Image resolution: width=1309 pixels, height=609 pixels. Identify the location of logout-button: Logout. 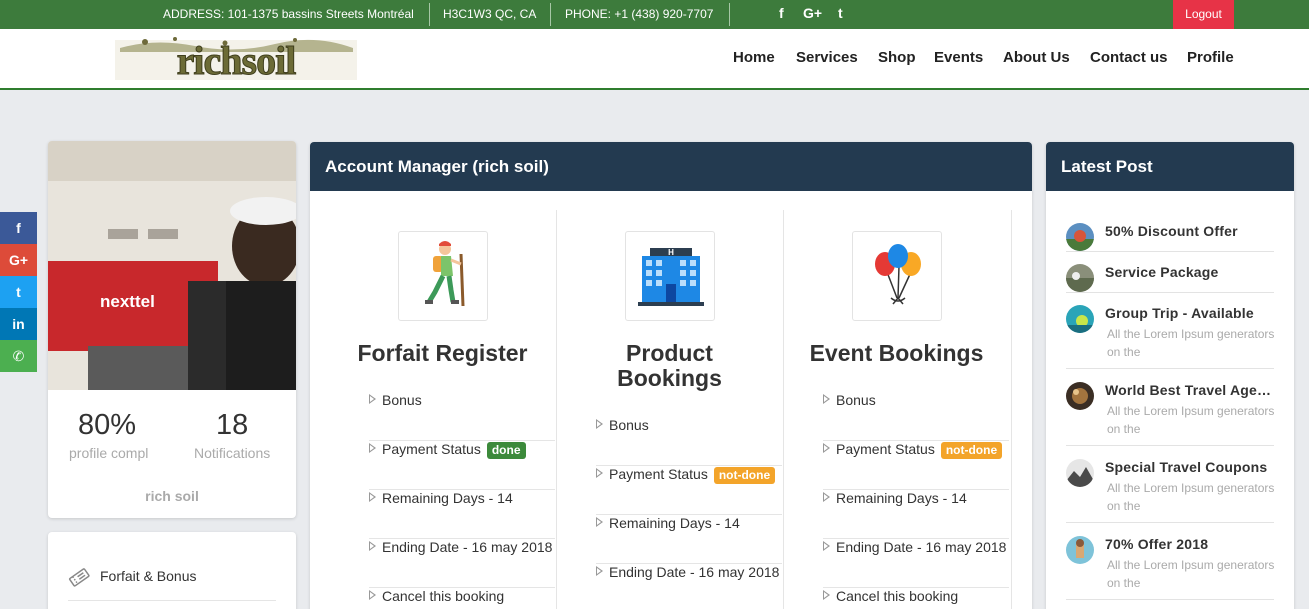
(1203, 14).